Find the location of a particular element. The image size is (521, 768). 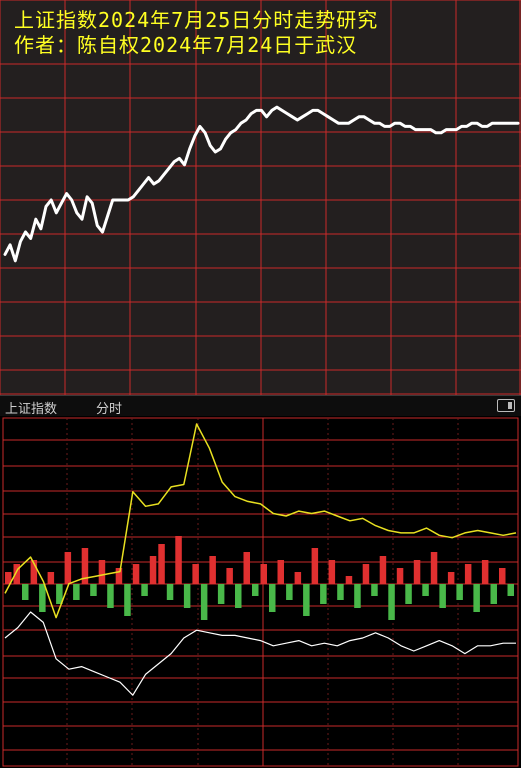

index-name-label: 上证指数 is located at coordinates (31, 407).